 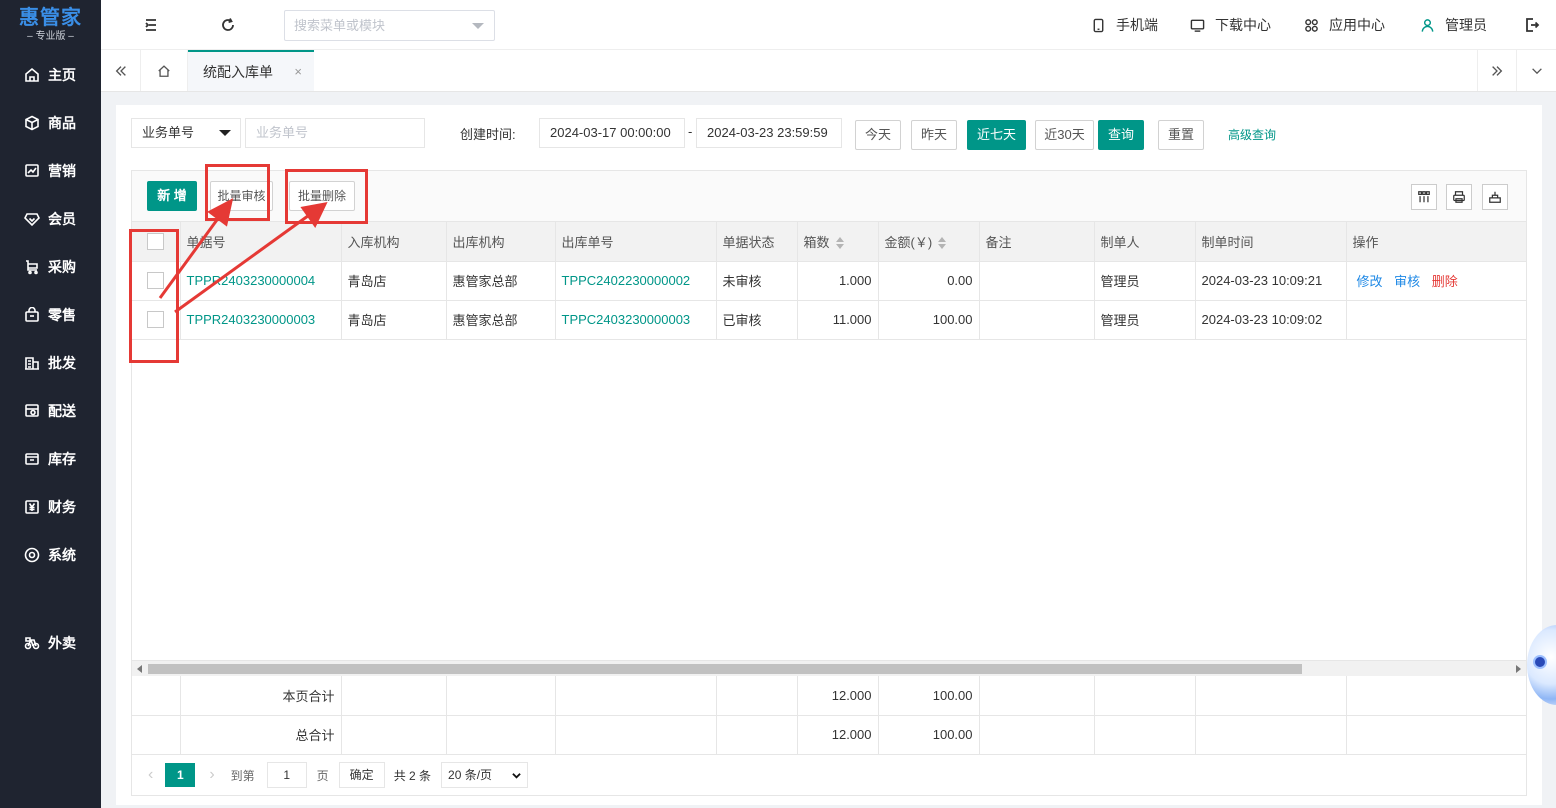 I want to click on doc-number-link: TPPR2403230000004, so click(x=261, y=281).